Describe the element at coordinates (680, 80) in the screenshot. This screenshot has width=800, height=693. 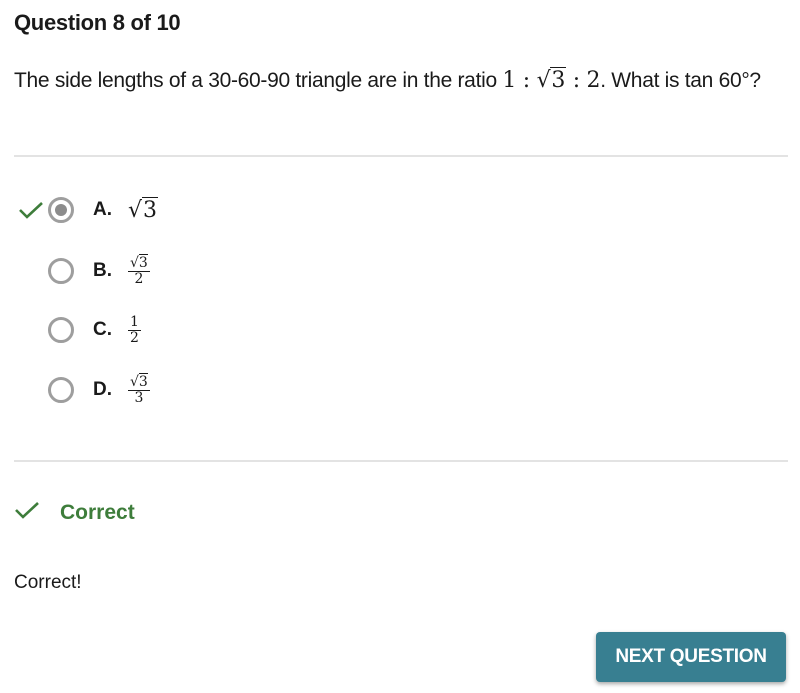
I see `question-text-after: . What is tan 60°?` at that location.